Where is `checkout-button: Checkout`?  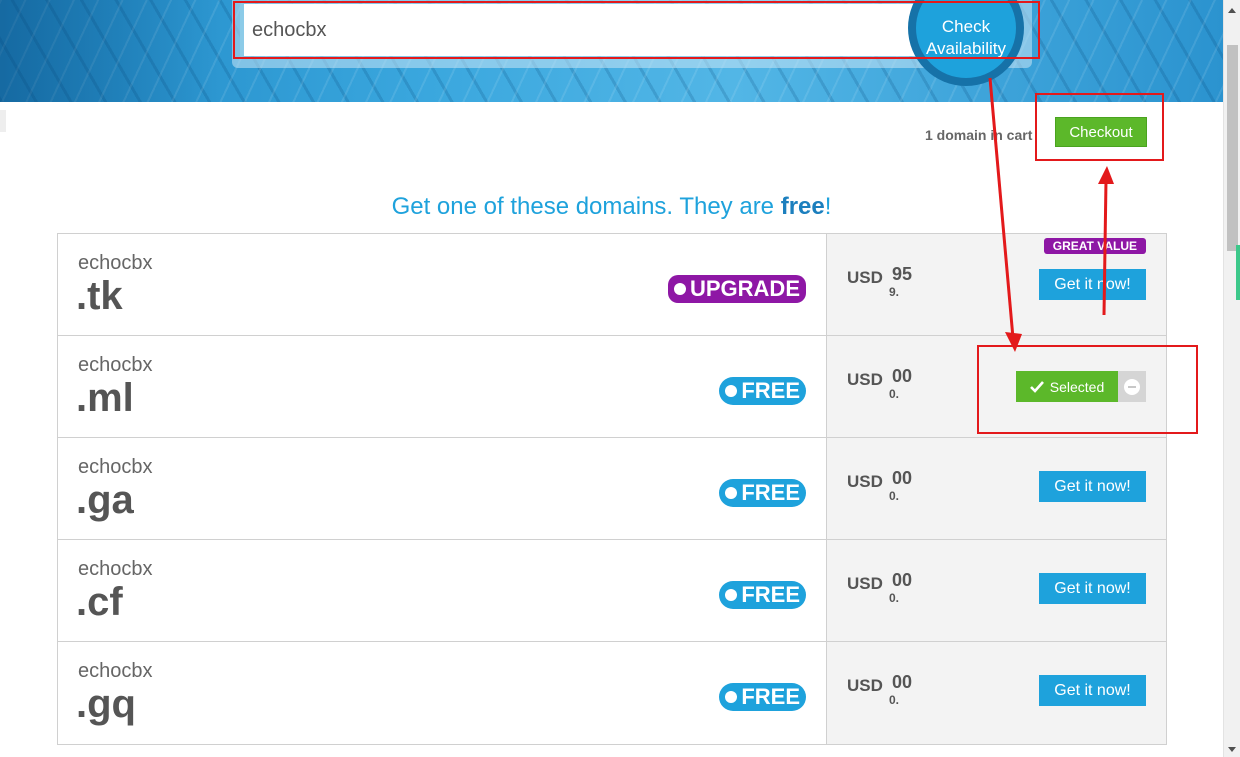 checkout-button: Checkout is located at coordinates (1101, 132).